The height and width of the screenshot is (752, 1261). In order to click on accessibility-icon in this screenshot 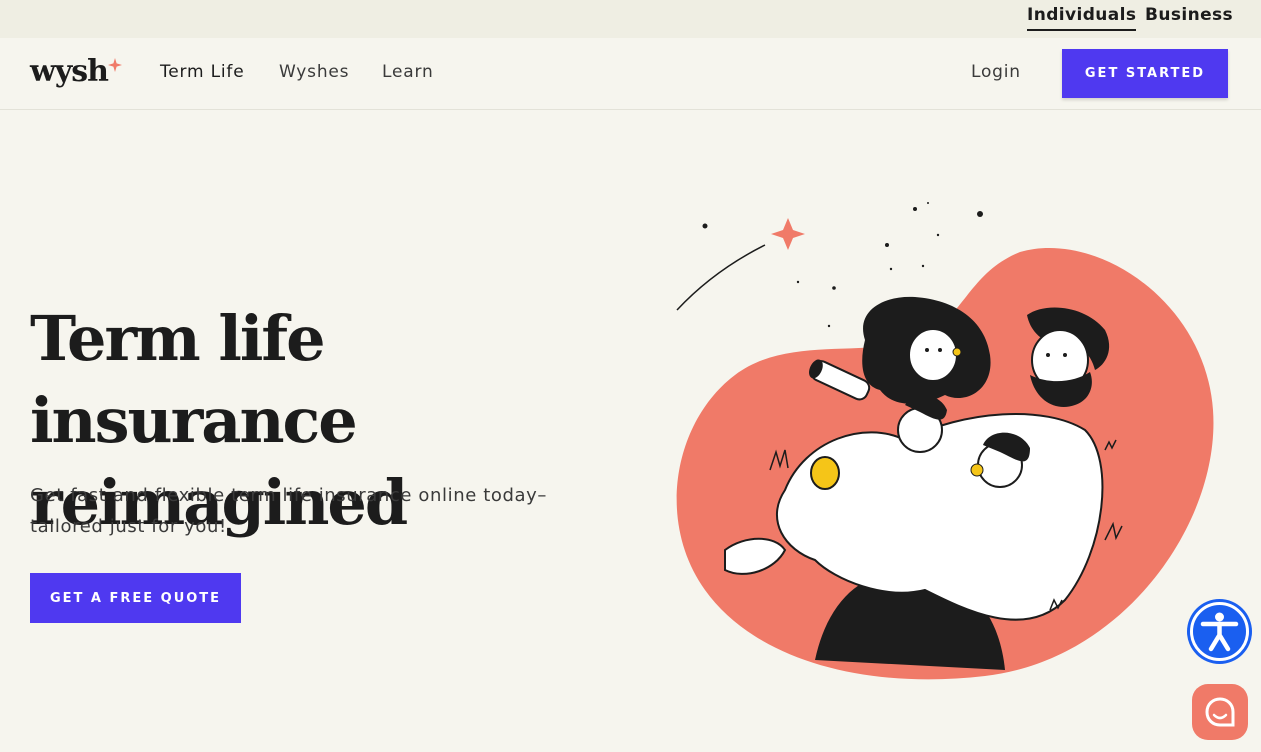, I will do `click(1219, 631)`.